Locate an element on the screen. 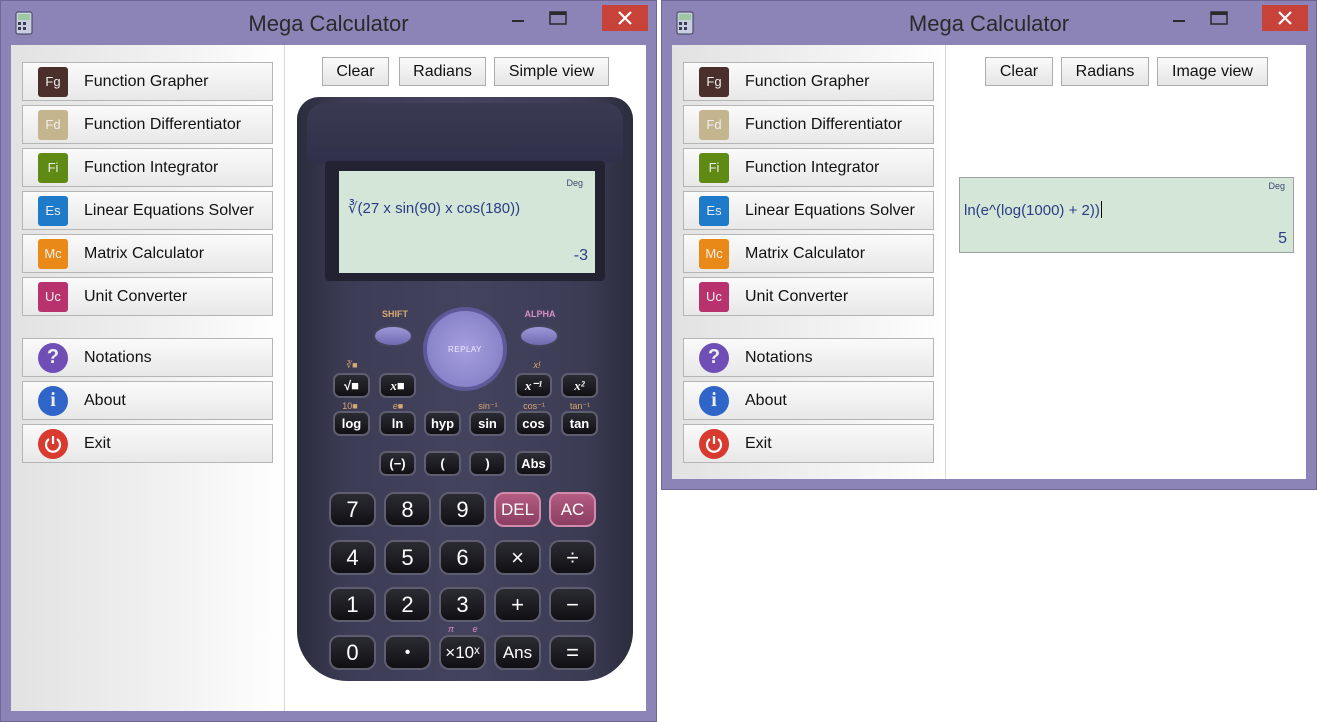 The image size is (1317, 722). key-3: 3 is located at coordinates (462, 604).